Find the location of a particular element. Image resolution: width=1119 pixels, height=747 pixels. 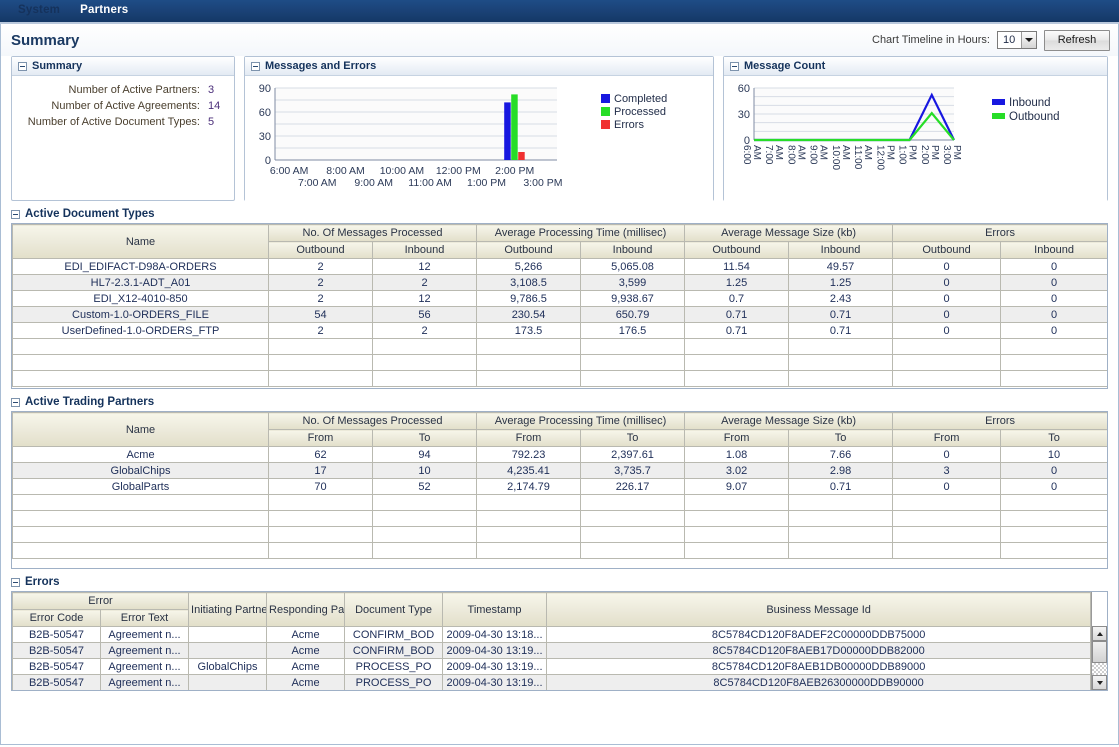

x-tick-label: 8:00 AM is located at coordinates (345, 171).